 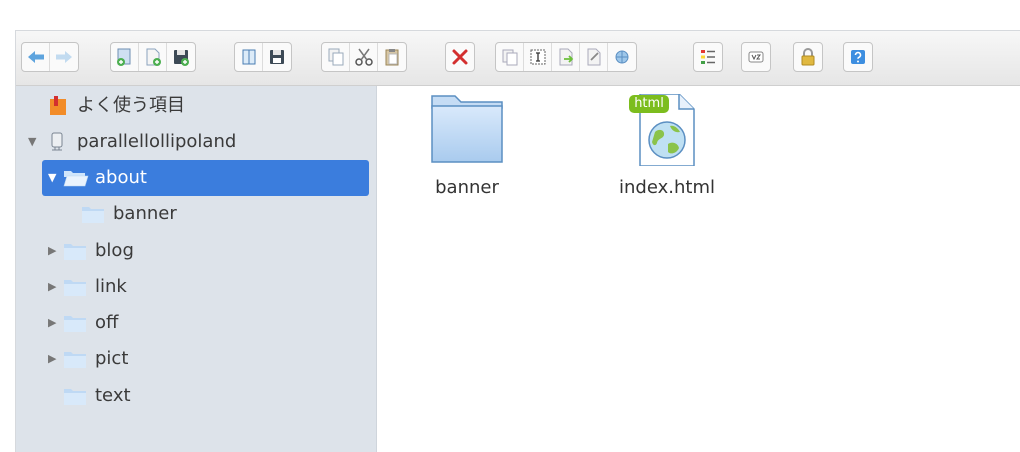 I want to click on new-folder-icon, so click(x=123, y=57).